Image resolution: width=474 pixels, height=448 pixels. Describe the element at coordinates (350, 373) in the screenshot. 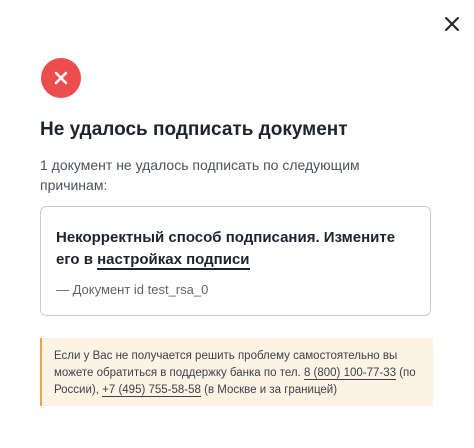

I see `phone-link-russia: 8 (800) 100-77-33` at that location.